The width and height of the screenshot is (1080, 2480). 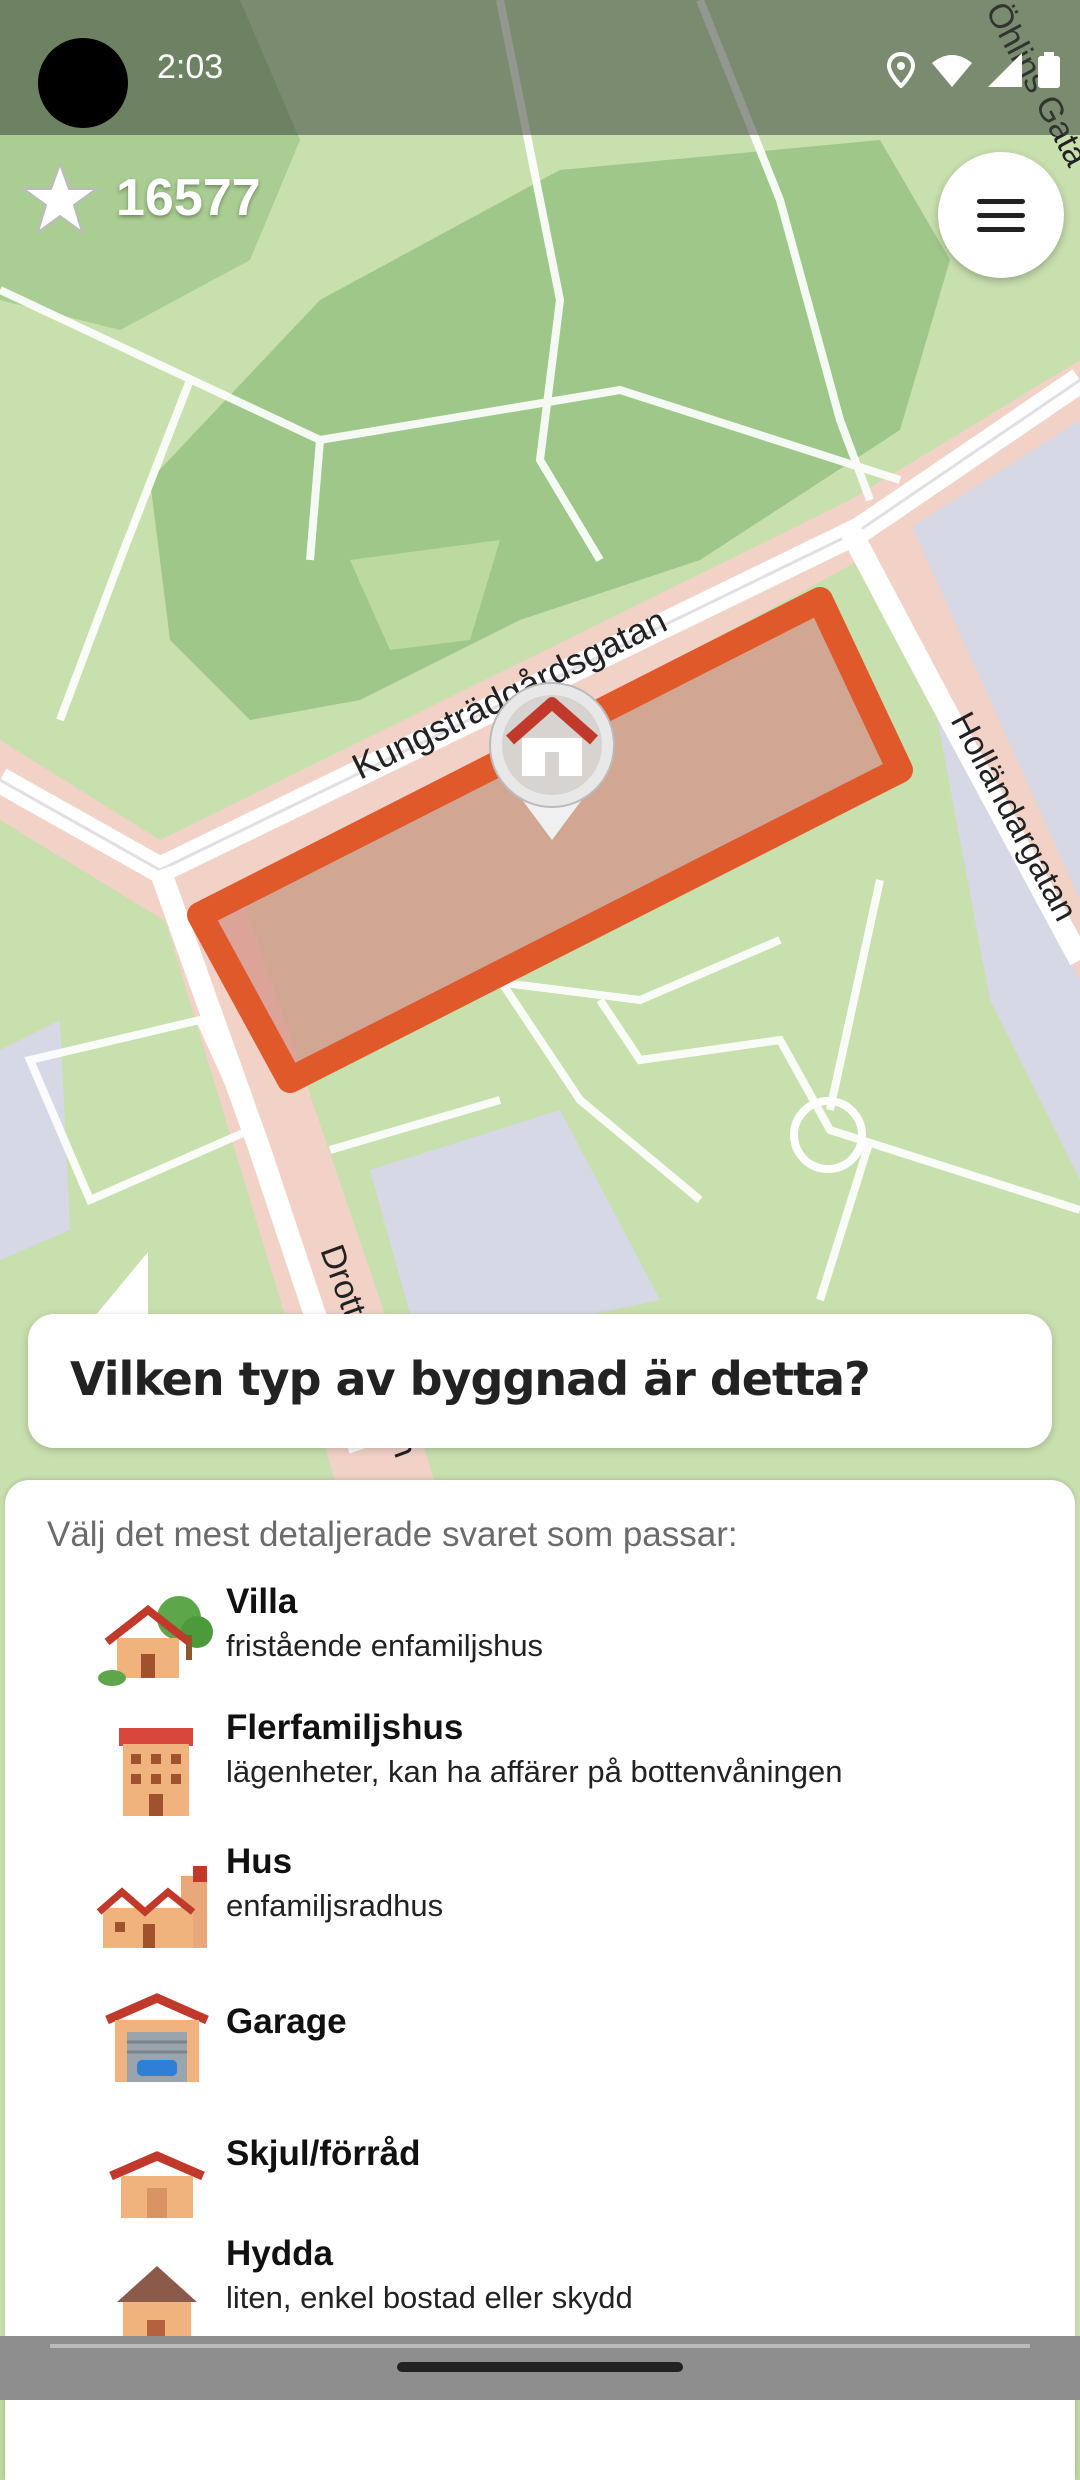 I want to click on option-skjul-forrad: Skjul/förråd, so click(x=540, y=2178).